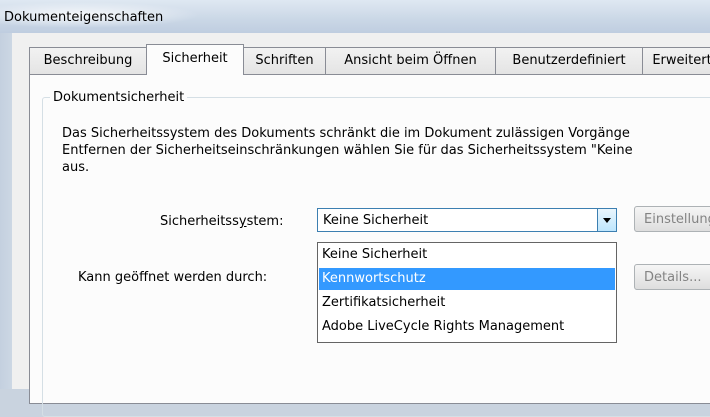  I want to click on option-kennwortschutz: Kennwortschutz, so click(467, 279).